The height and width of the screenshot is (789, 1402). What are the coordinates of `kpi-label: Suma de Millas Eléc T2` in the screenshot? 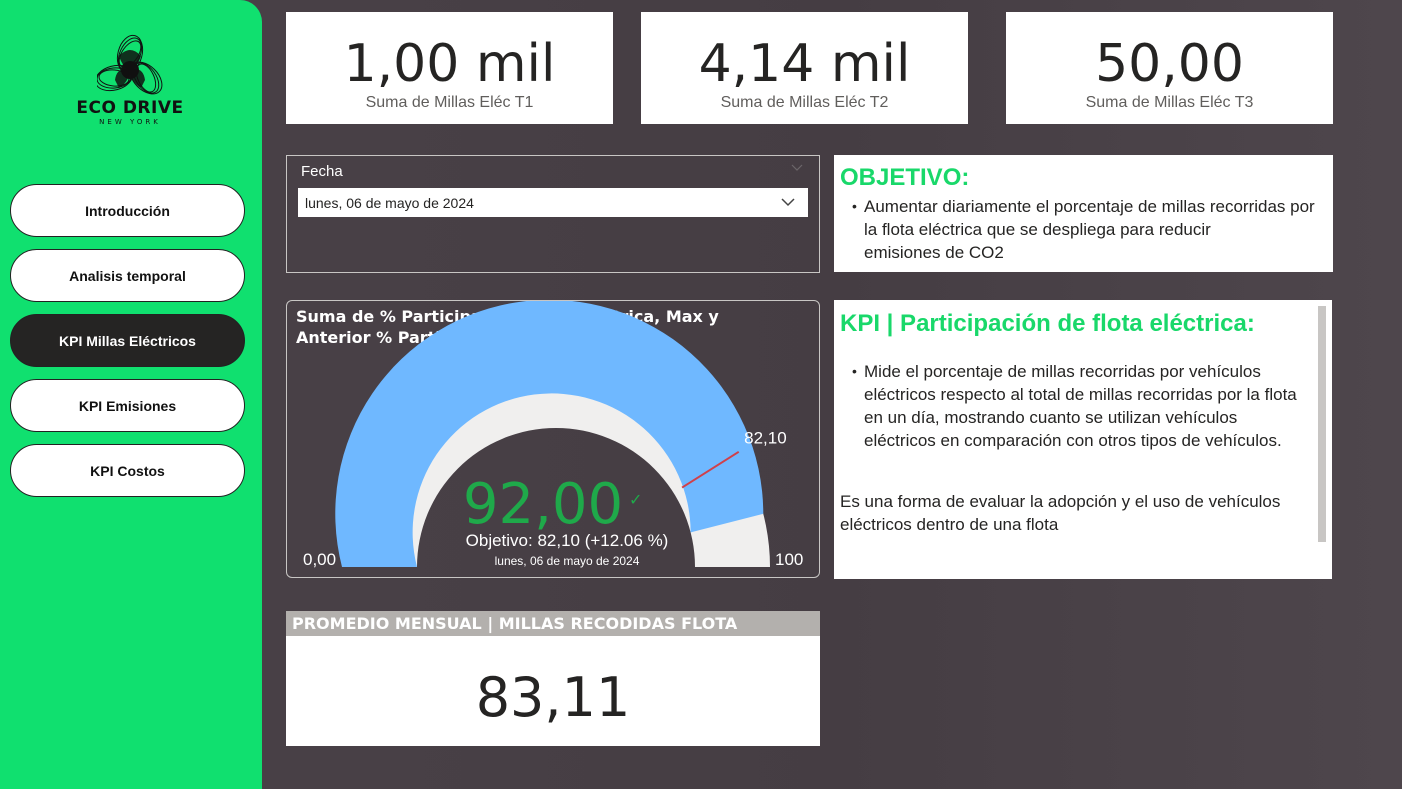 It's located at (804, 102).